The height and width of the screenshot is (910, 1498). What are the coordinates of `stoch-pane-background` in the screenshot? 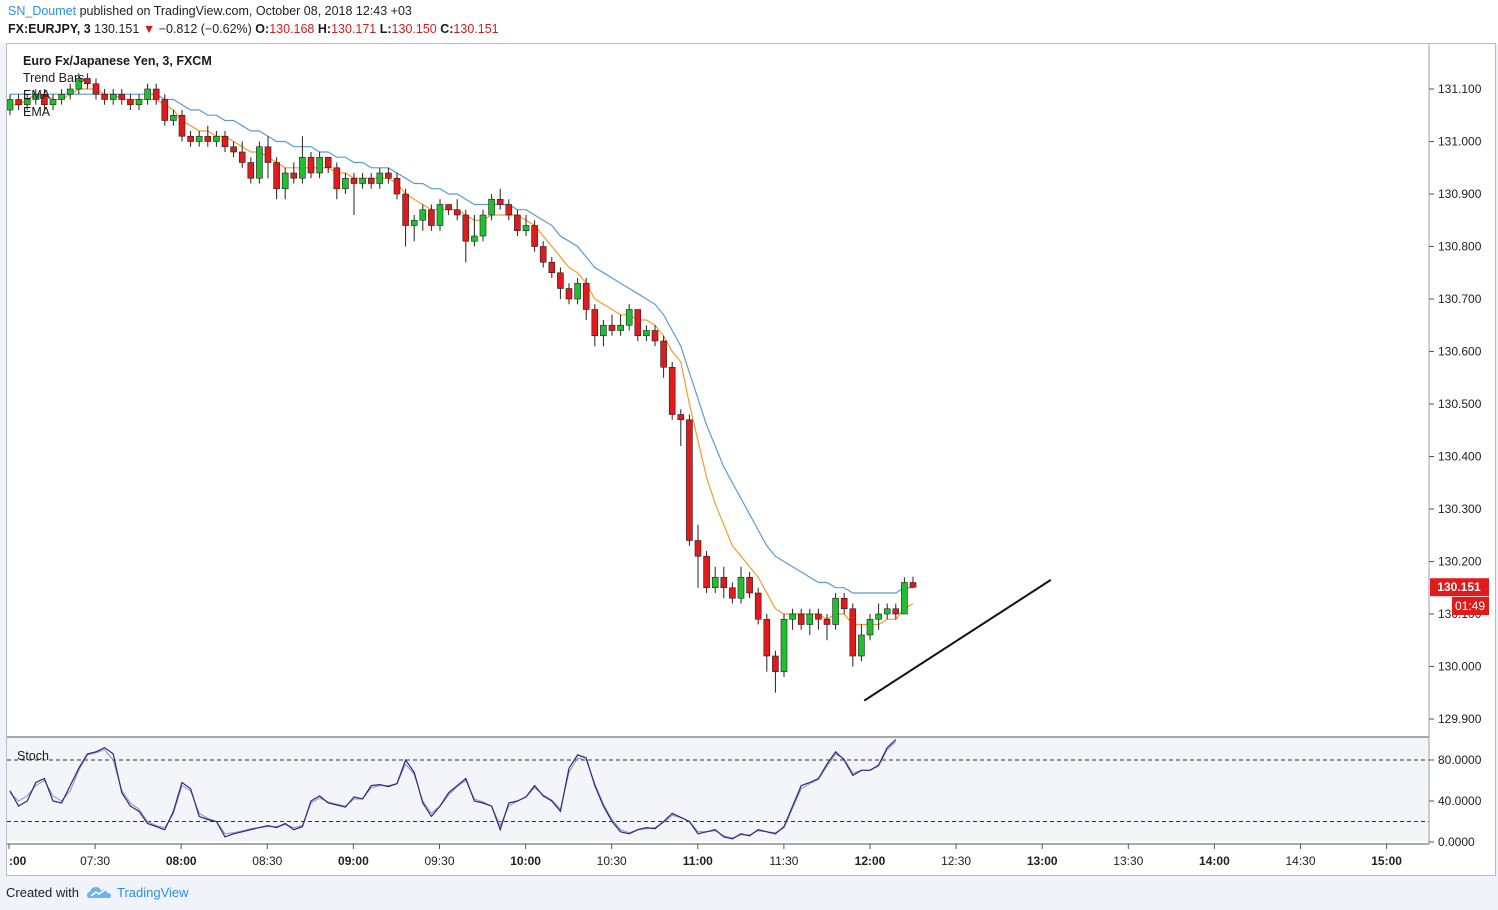 It's located at (718, 789).